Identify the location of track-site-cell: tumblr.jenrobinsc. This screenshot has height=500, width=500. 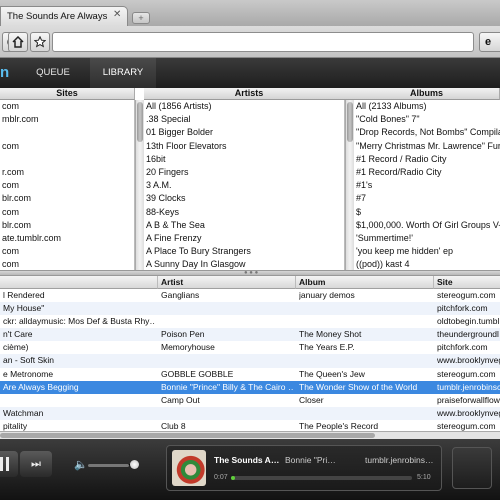
(468, 386).